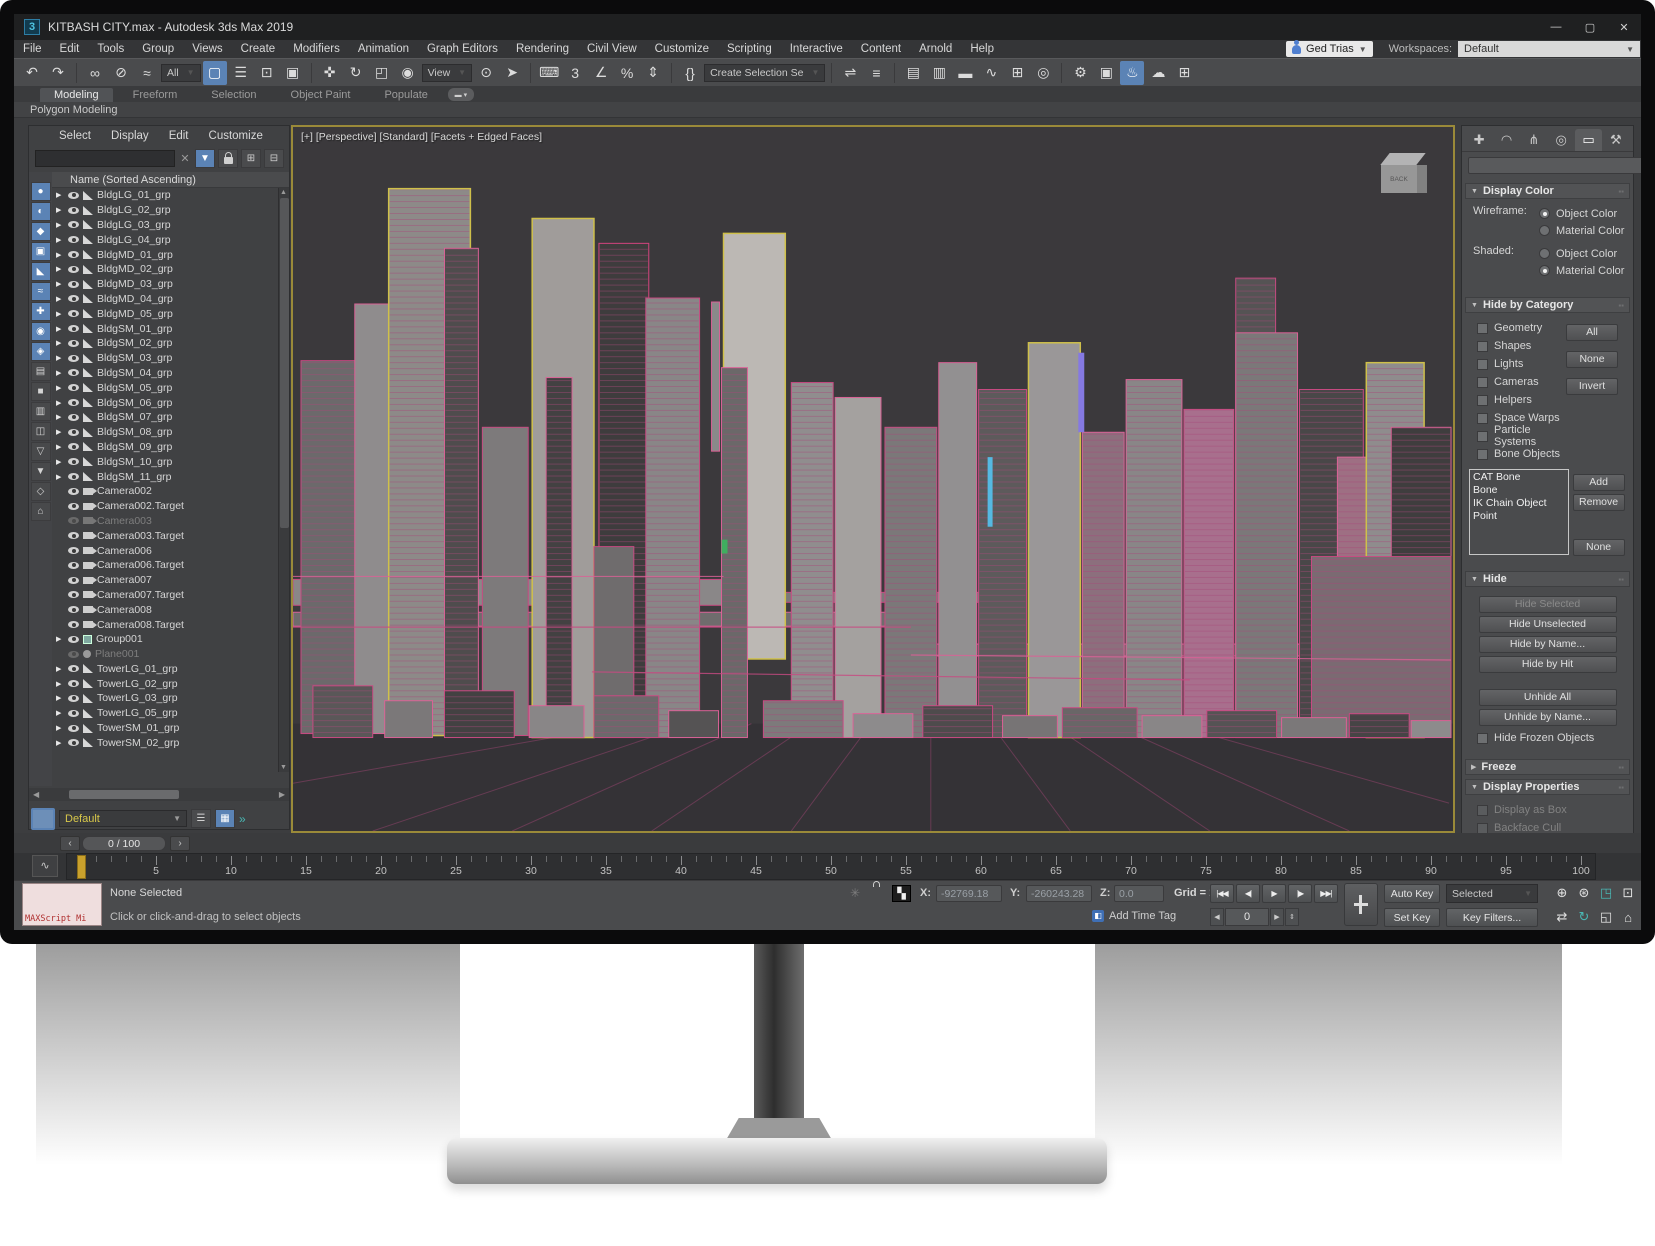 This screenshot has width=1655, height=1246. What do you see at coordinates (236, 136) in the screenshot?
I see `explorer-menu-customize: Customize` at bounding box center [236, 136].